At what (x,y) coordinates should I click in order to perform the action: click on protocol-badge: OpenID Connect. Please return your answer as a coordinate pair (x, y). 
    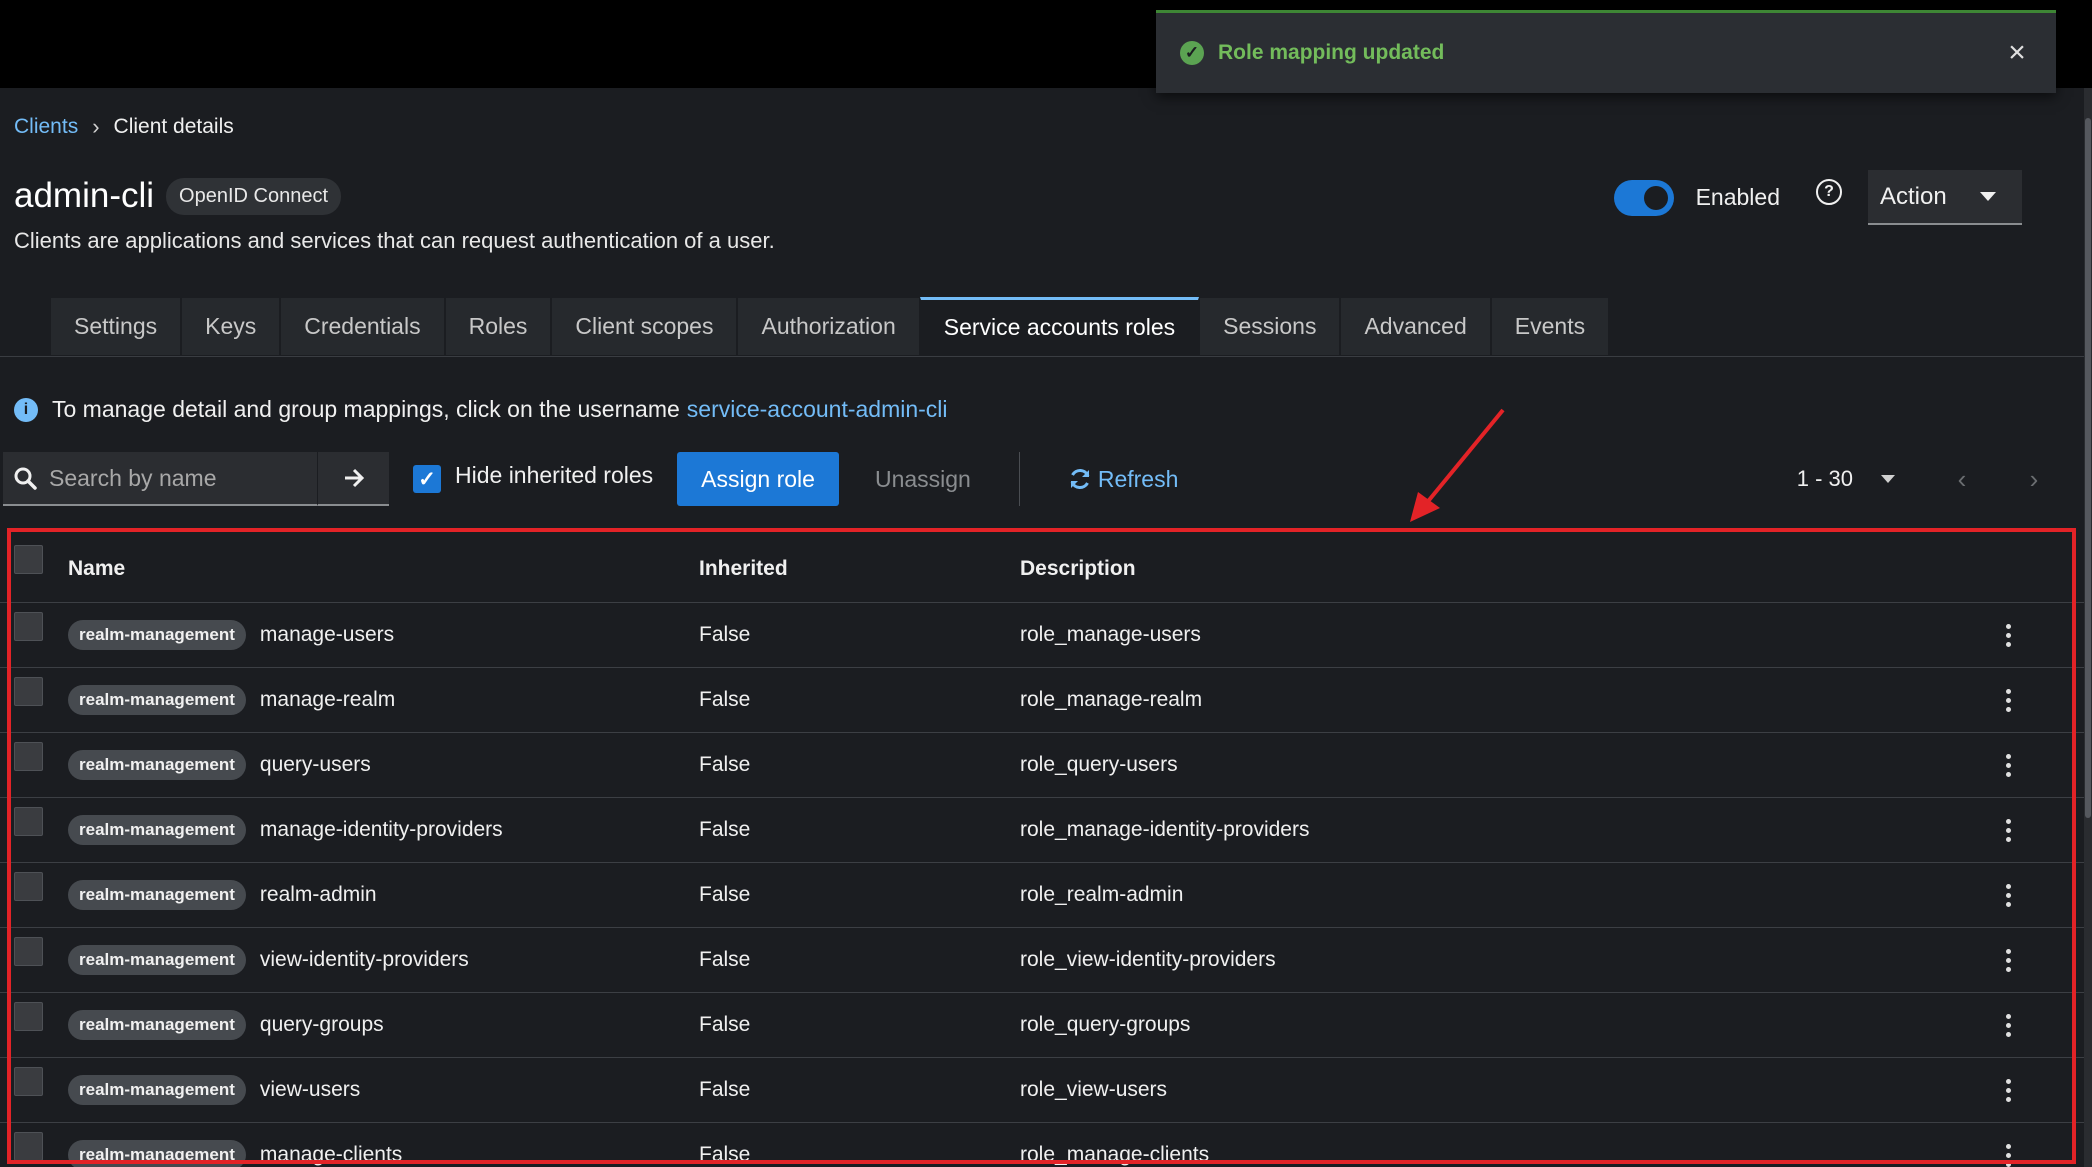
    Looking at the image, I should click on (254, 196).